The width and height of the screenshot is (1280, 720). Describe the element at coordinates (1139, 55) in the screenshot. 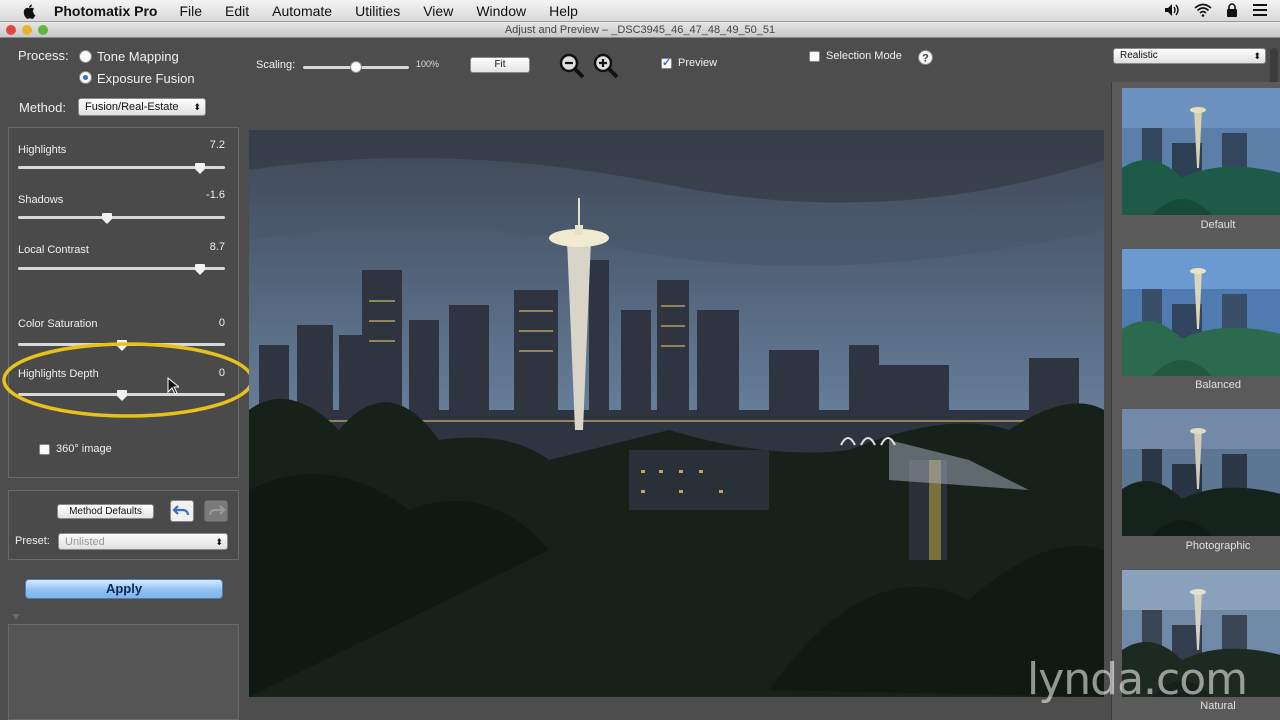

I see `style-select-value: Realistic` at that location.